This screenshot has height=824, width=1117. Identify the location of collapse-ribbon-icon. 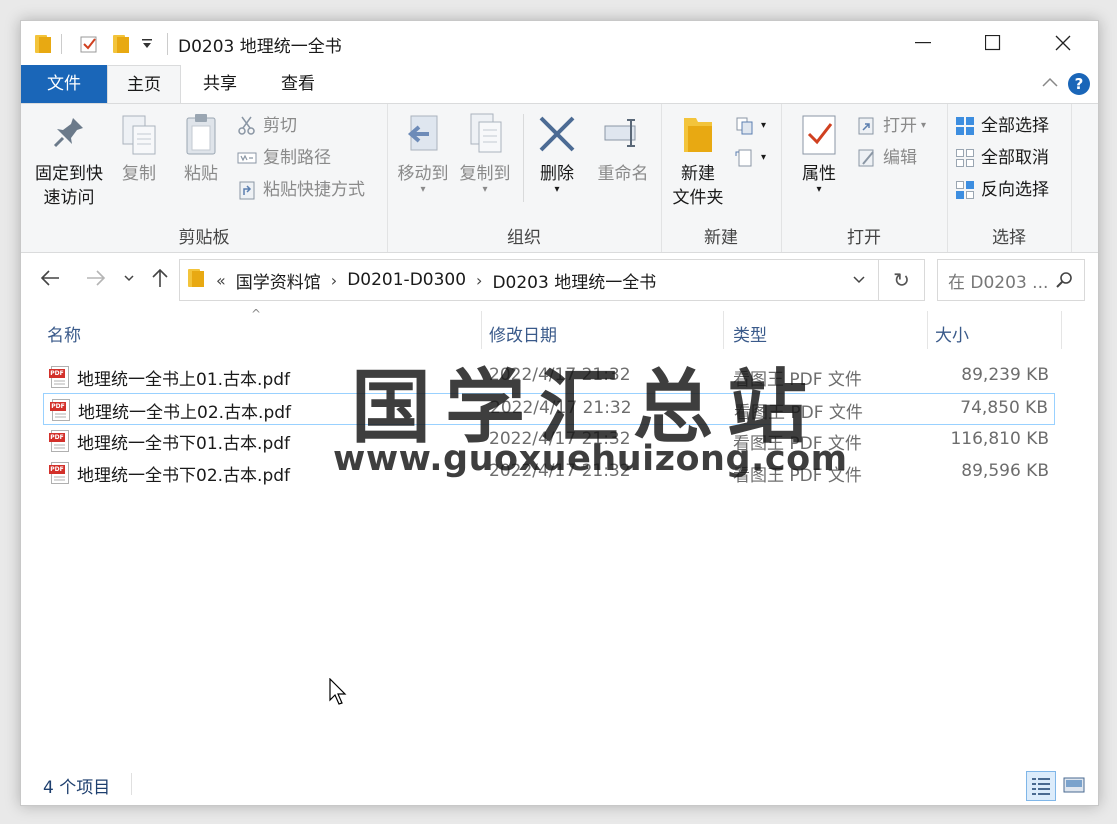
(1050, 81).